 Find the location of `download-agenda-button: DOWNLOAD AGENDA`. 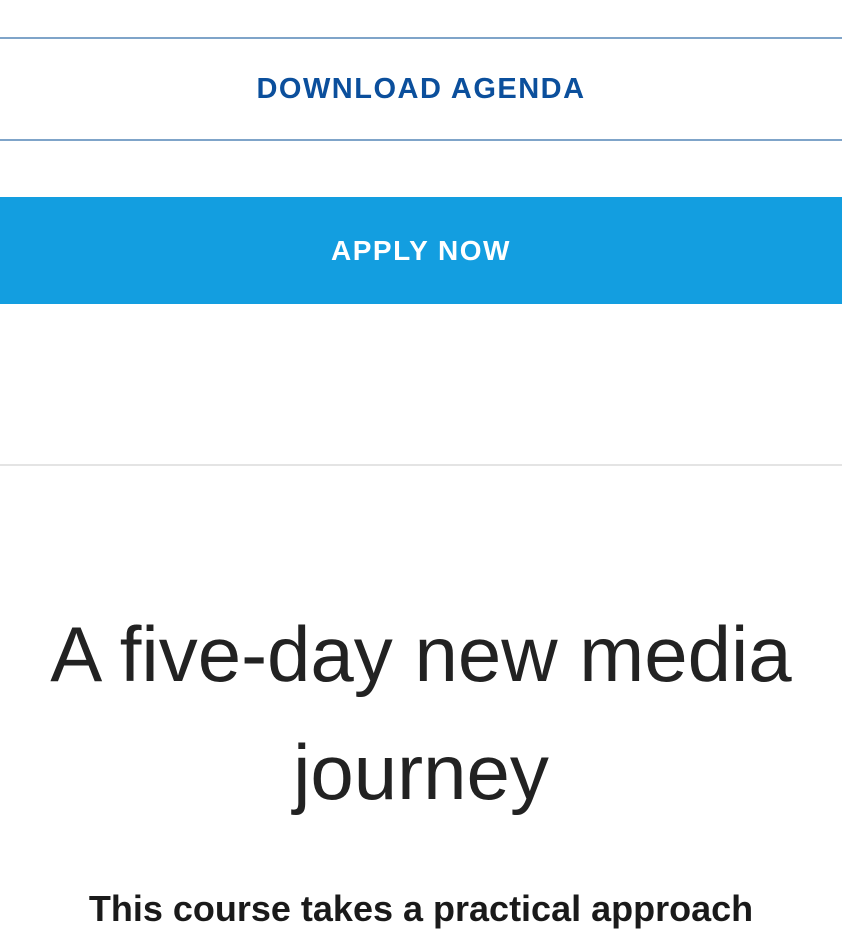

download-agenda-button: DOWNLOAD AGENDA is located at coordinates (421, 89).